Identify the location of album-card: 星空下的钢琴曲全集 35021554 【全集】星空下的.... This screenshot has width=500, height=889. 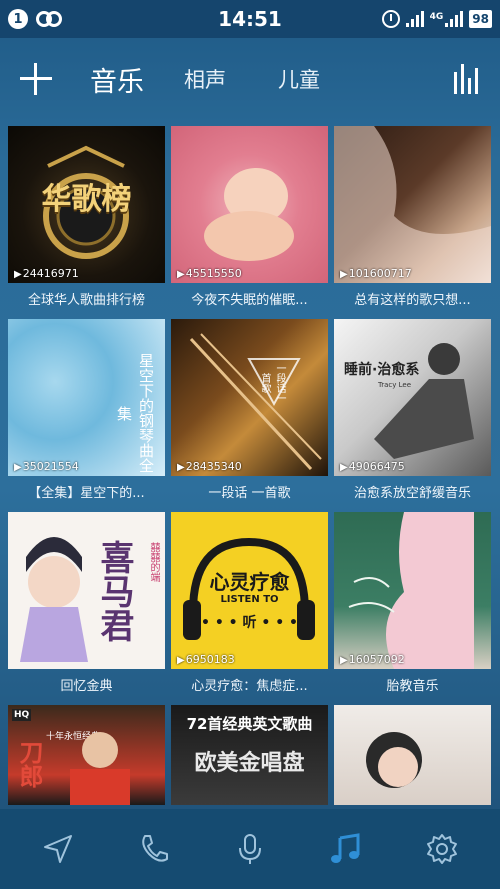
(86, 415).